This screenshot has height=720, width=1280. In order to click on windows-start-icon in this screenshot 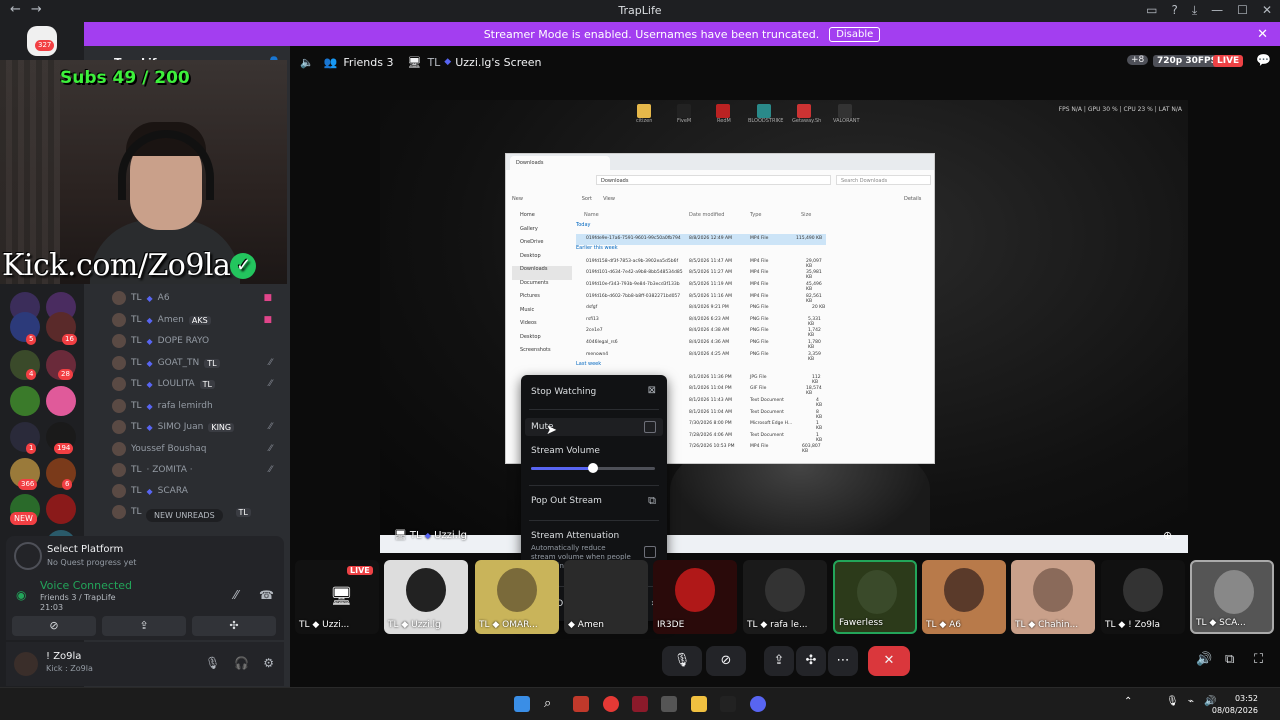, I will do `click(522, 704)`.